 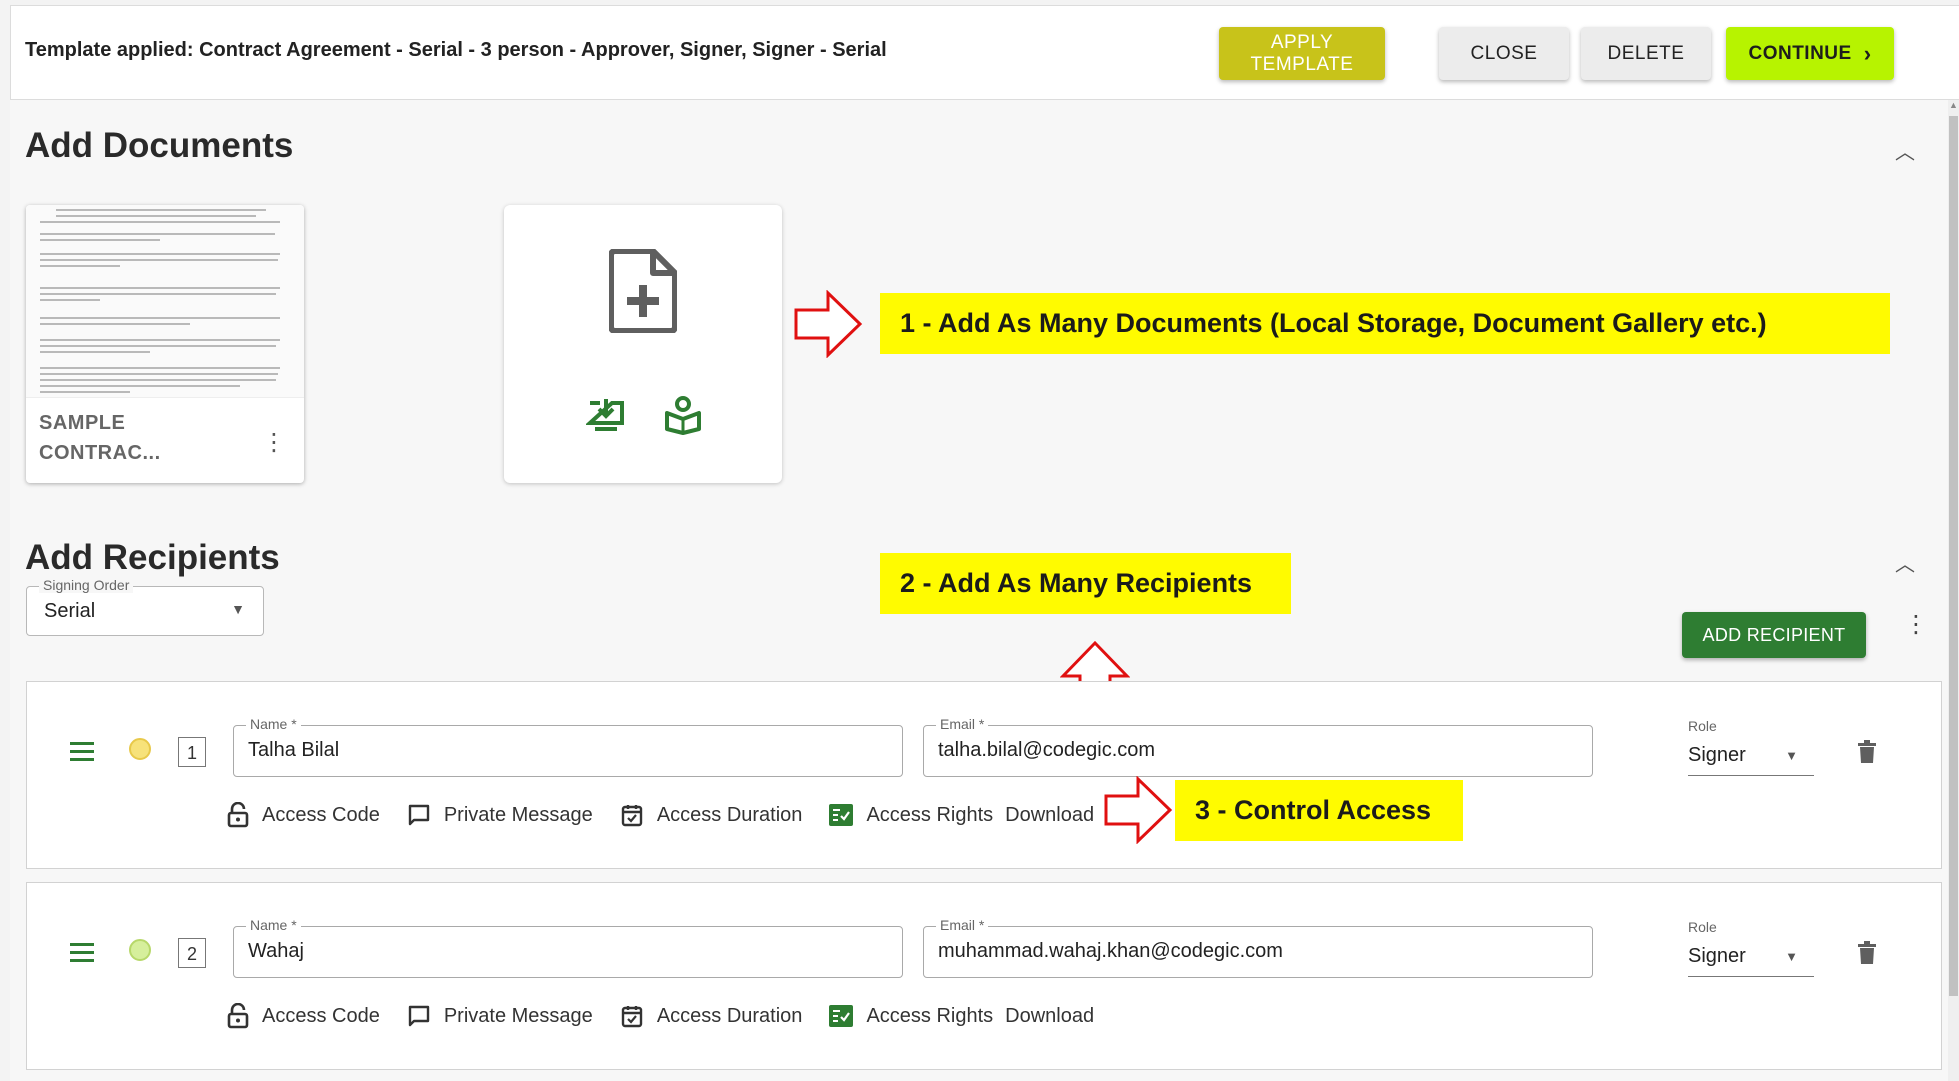 What do you see at coordinates (1953, 556) in the screenshot?
I see `scrollbar-thumb` at bounding box center [1953, 556].